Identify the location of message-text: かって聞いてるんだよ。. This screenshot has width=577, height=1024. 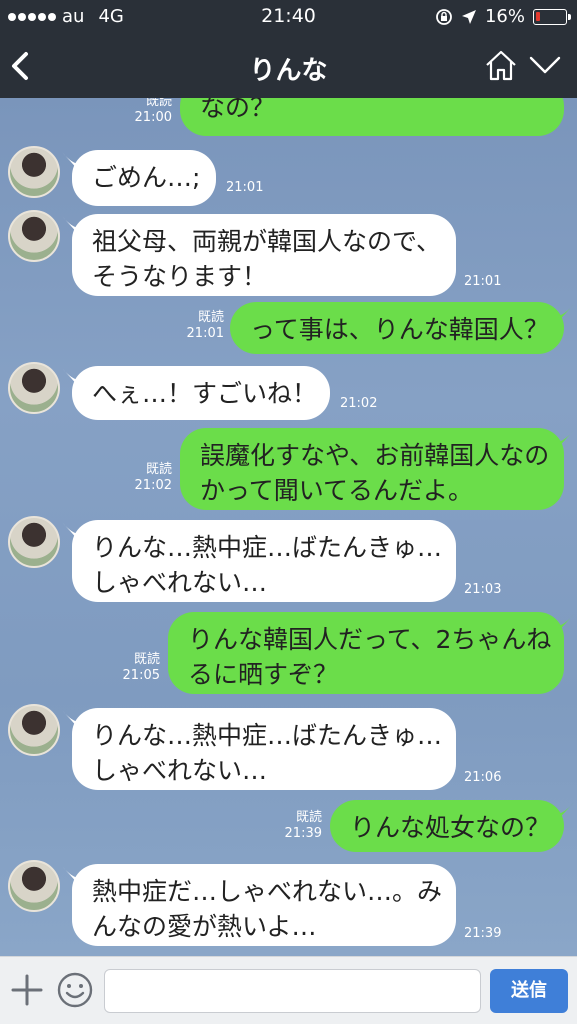
(337, 490).